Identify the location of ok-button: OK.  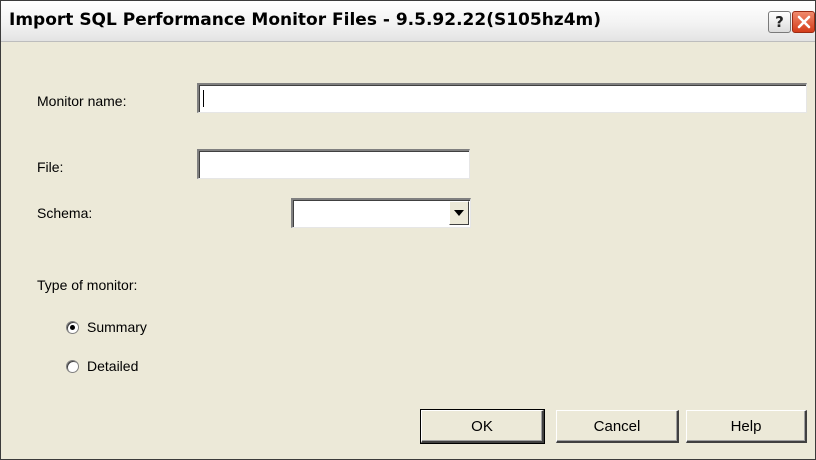
(482, 426).